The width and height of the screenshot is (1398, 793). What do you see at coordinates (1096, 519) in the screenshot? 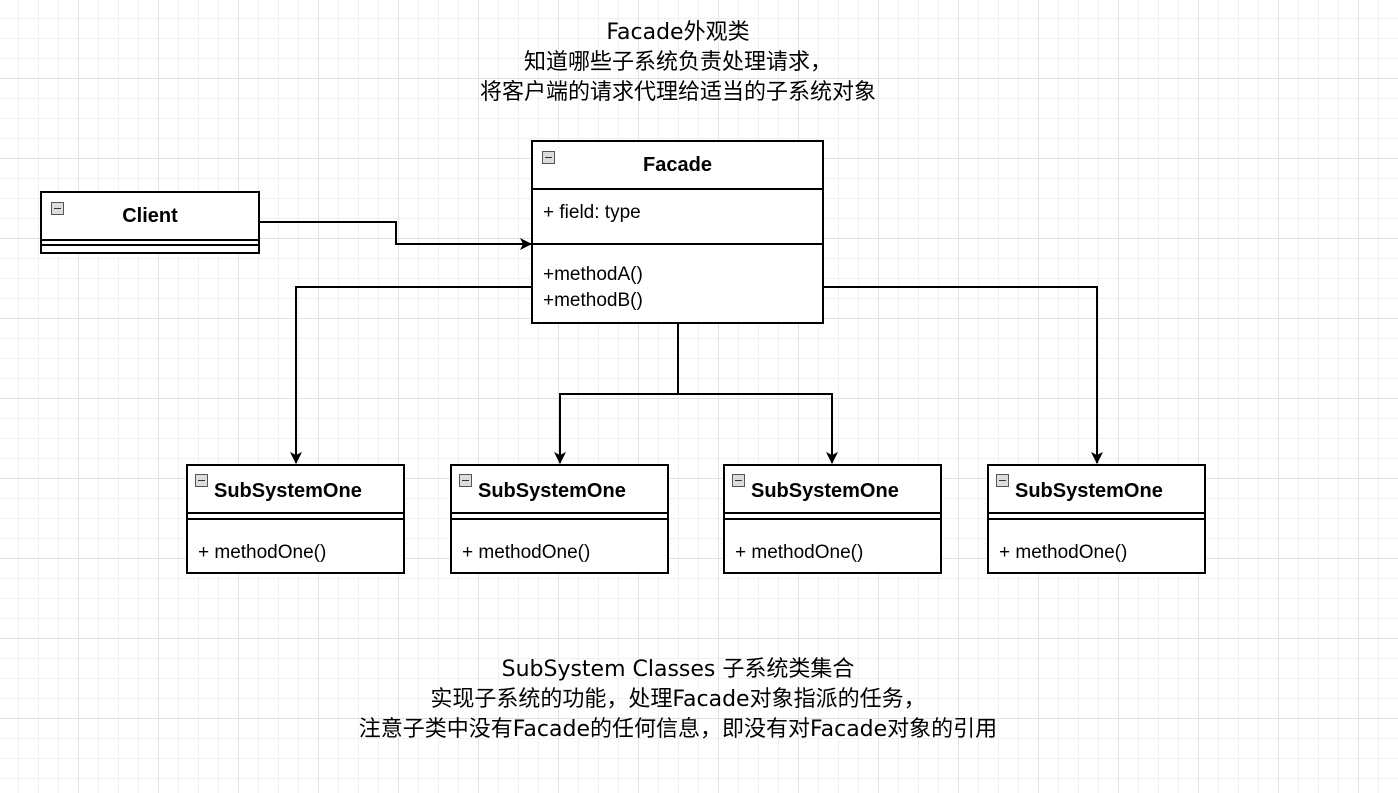
I see `class-subsystem-4: SubSystemOne + methodOne()` at bounding box center [1096, 519].